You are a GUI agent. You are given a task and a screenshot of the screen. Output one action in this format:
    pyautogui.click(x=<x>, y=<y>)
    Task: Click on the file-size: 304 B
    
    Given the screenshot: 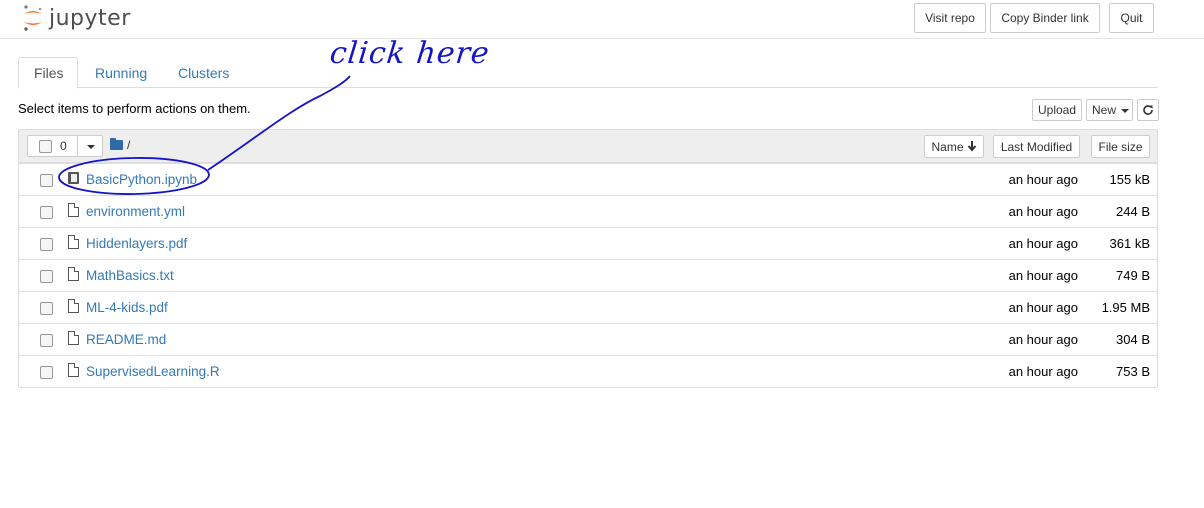 What is the action you would take?
    pyautogui.click(x=1133, y=339)
    